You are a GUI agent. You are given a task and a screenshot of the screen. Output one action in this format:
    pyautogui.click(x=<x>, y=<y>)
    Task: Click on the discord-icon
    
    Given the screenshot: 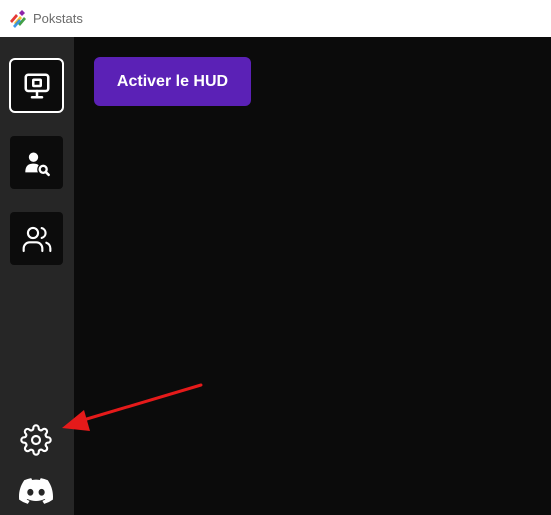 What is the action you would take?
    pyautogui.click(x=36, y=491)
    